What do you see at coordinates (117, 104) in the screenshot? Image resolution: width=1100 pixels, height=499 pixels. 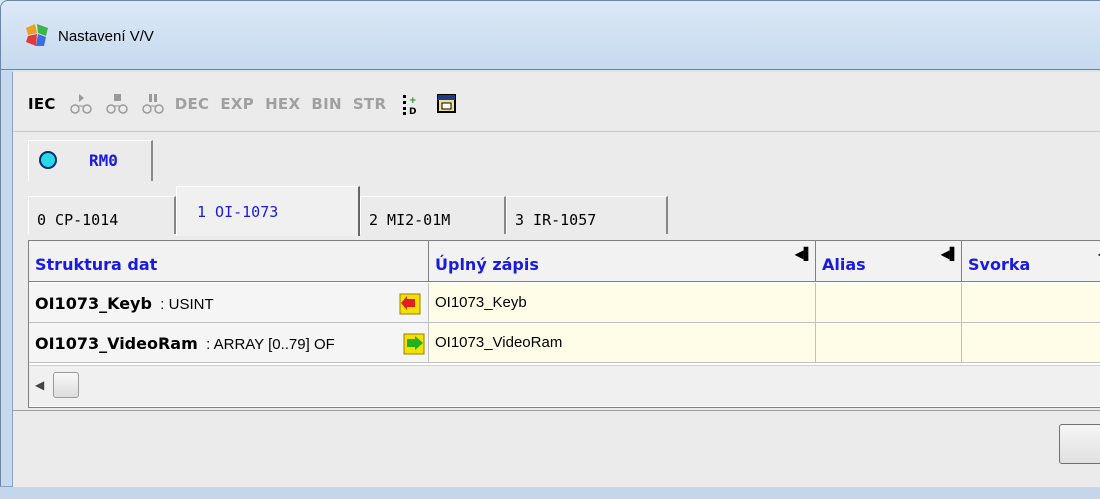 I see `stop-icon` at bounding box center [117, 104].